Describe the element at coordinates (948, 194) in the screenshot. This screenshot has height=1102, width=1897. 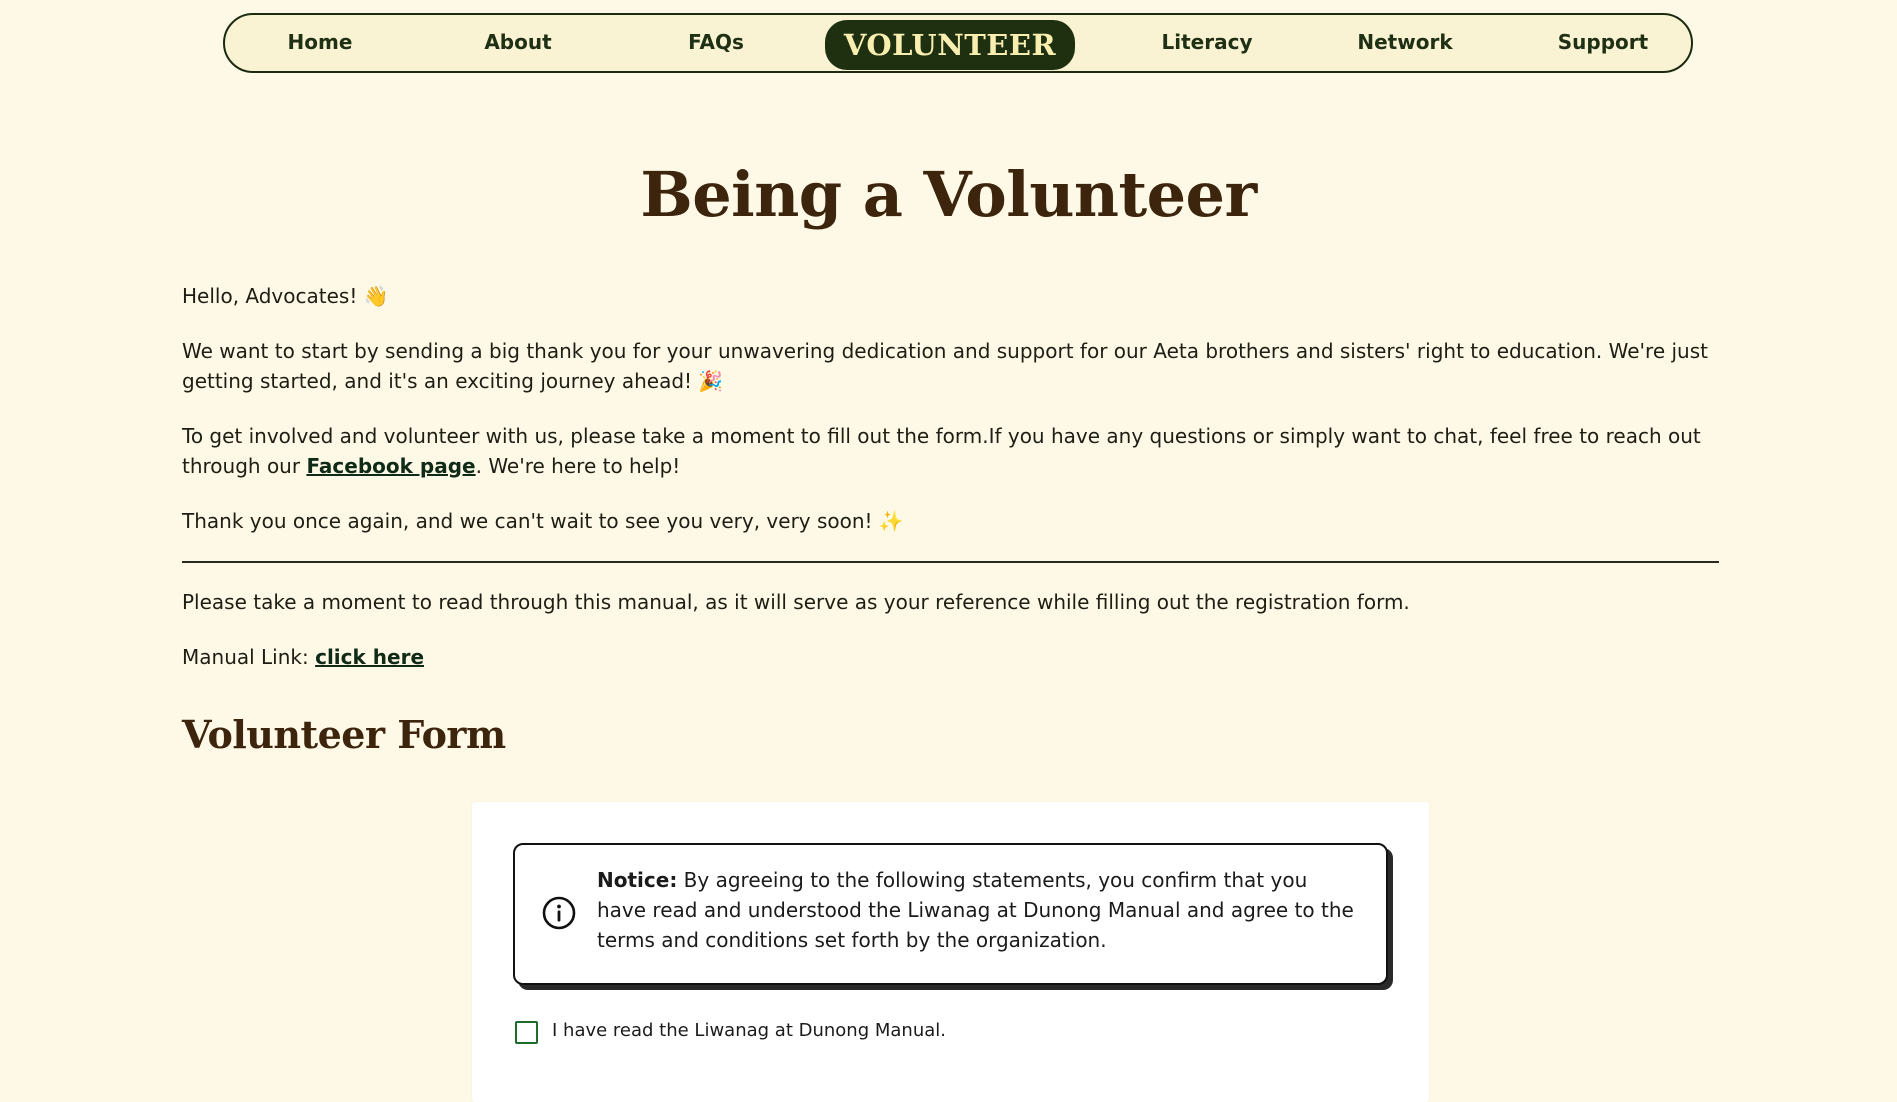
I see `page-title: Being a Volunteer` at that location.